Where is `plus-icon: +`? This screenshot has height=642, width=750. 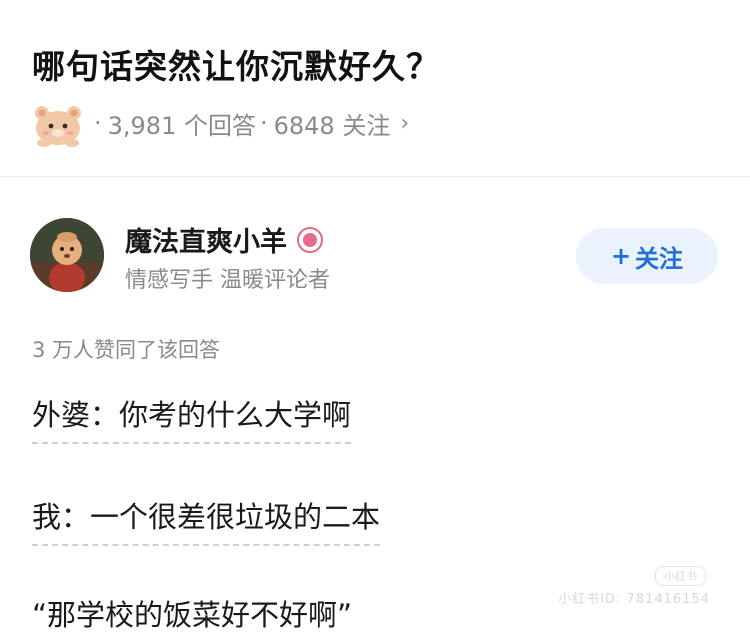 plus-icon: + is located at coordinates (621, 256).